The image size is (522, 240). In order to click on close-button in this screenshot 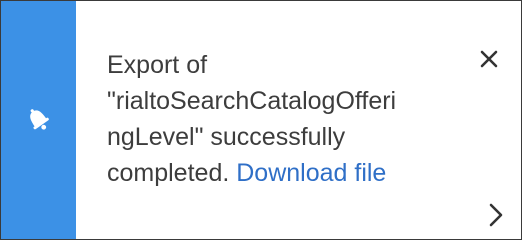, I will do `click(489, 59)`.